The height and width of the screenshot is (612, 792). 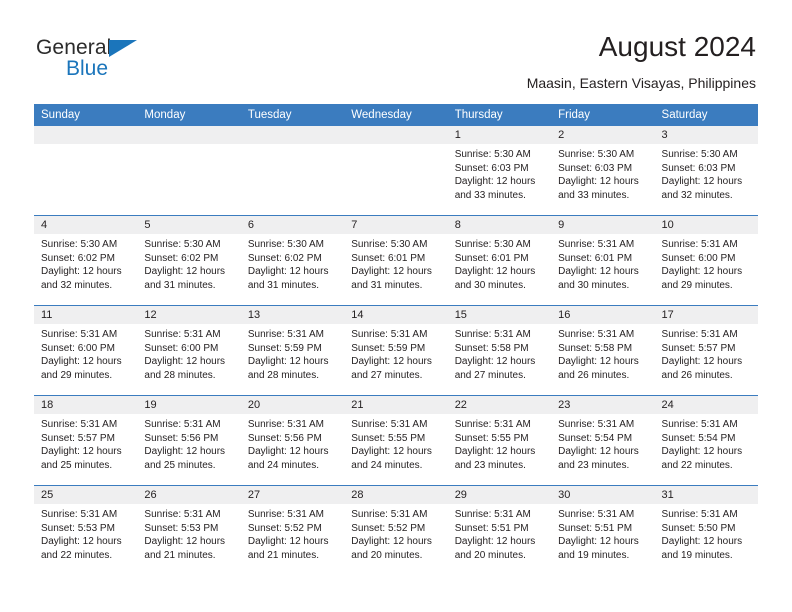 What do you see at coordinates (499, 315) in the screenshot?
I see `day-number: 15` at bounding box center [499, 315].